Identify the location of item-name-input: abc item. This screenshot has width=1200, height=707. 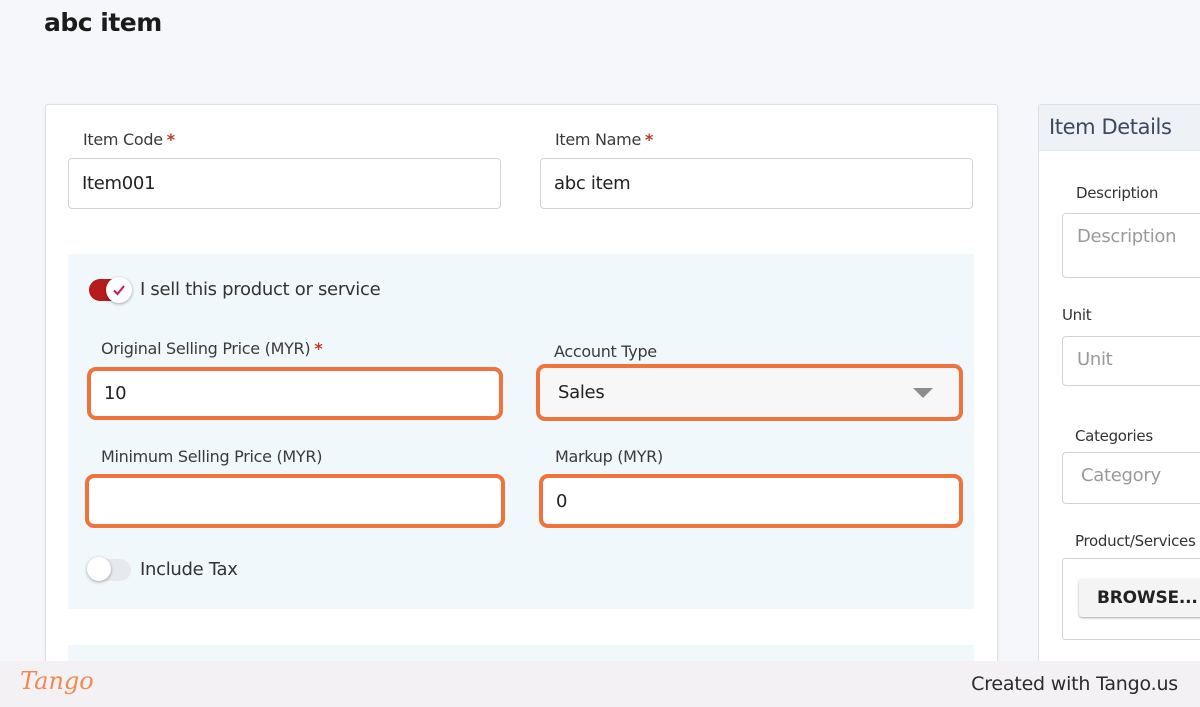
(756, 183).